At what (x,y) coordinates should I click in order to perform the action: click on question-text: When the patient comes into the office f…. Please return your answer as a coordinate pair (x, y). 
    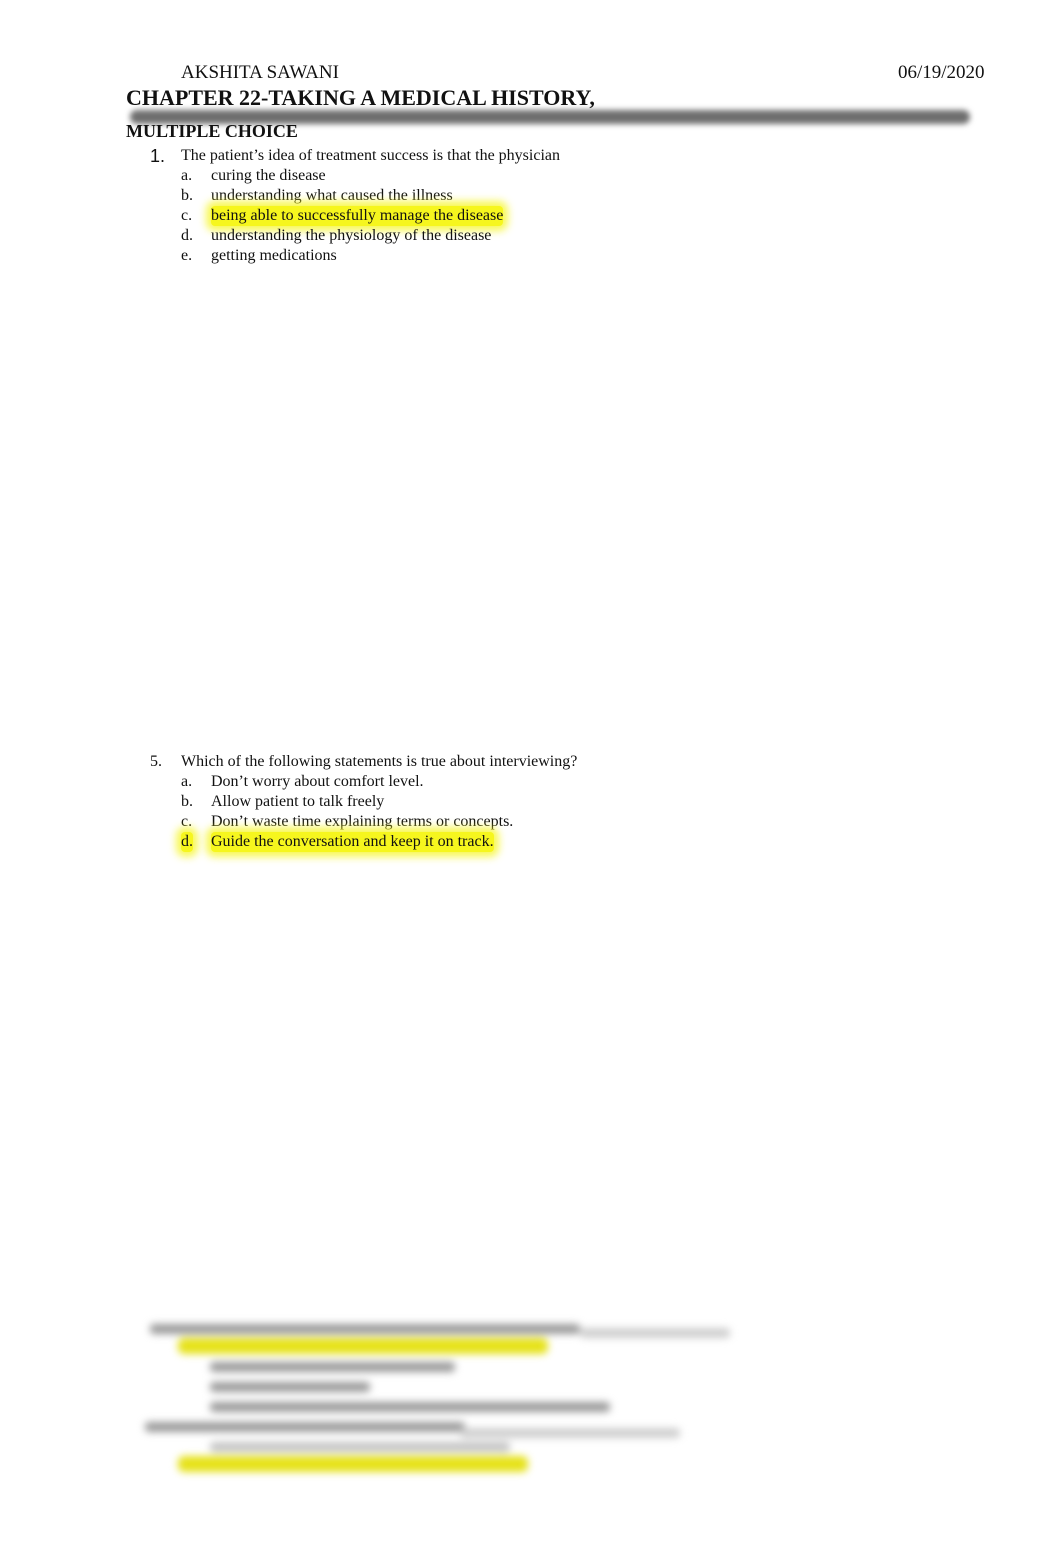
    Looking at the image, I should click on (558, 594).